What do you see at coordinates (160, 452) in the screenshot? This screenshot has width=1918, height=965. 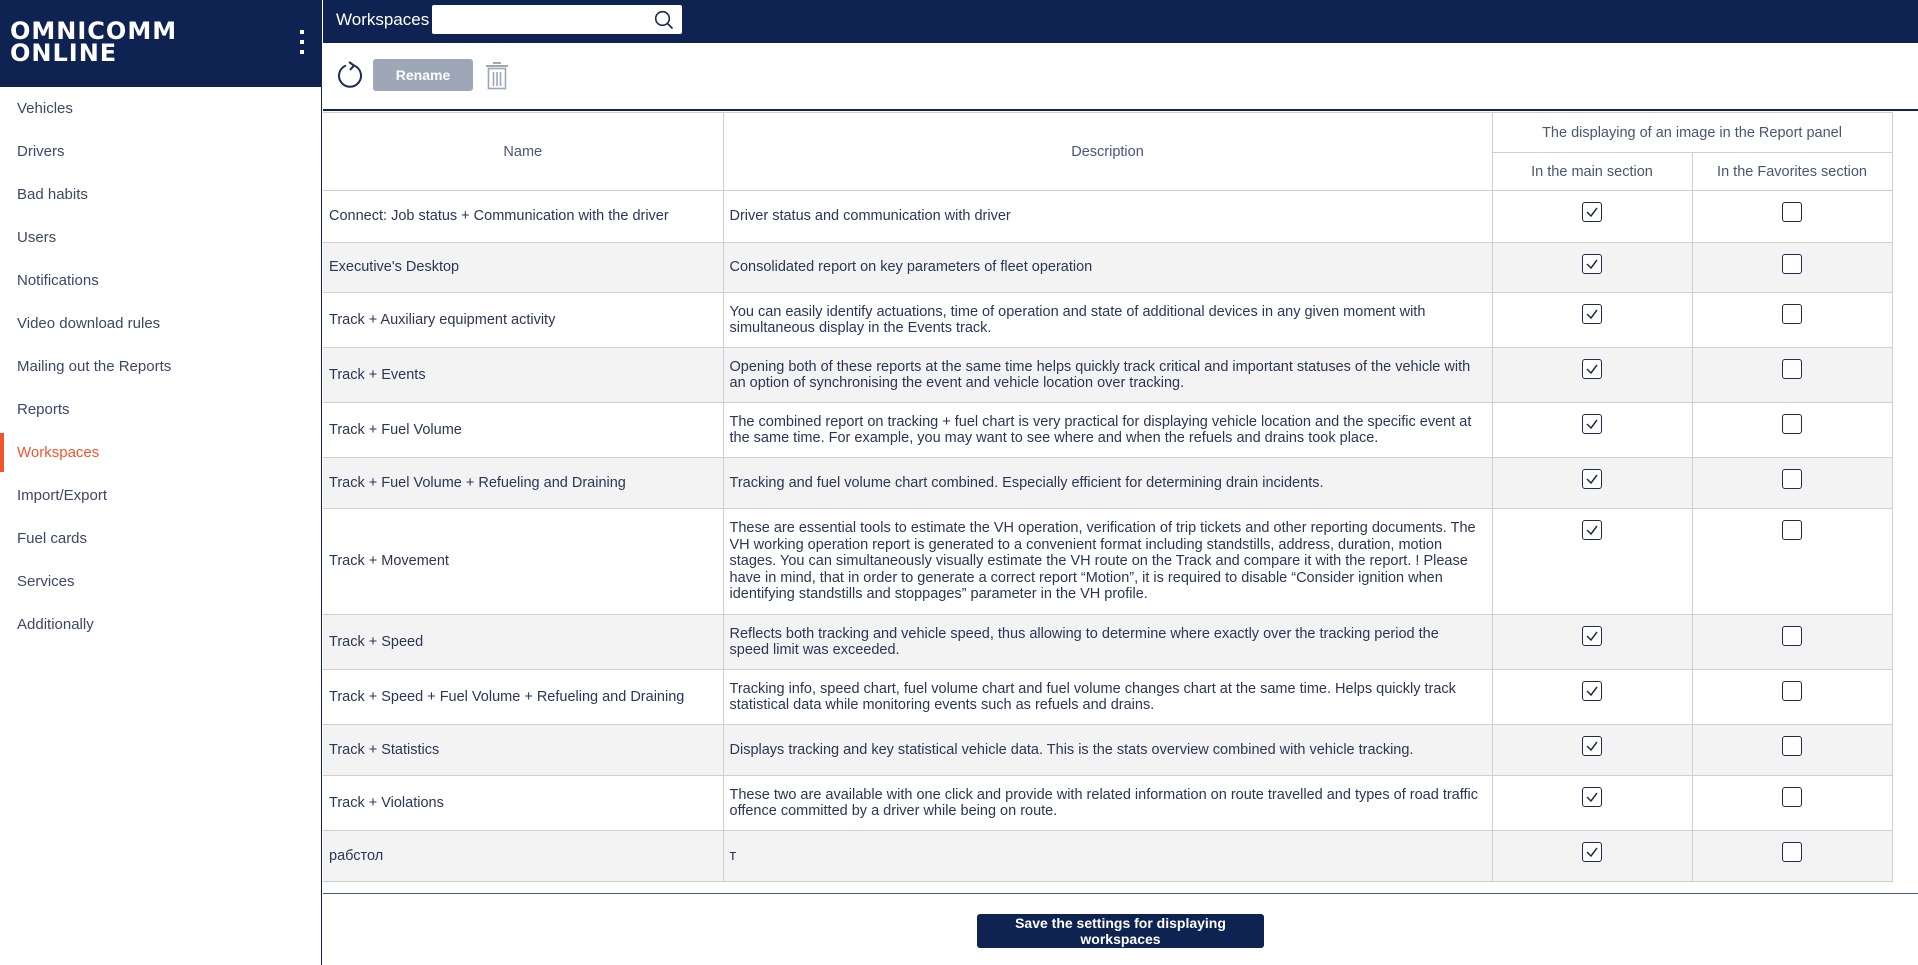 I see `sidebar-item-workspaces: Workspaces` at bounding box center [160, 452].